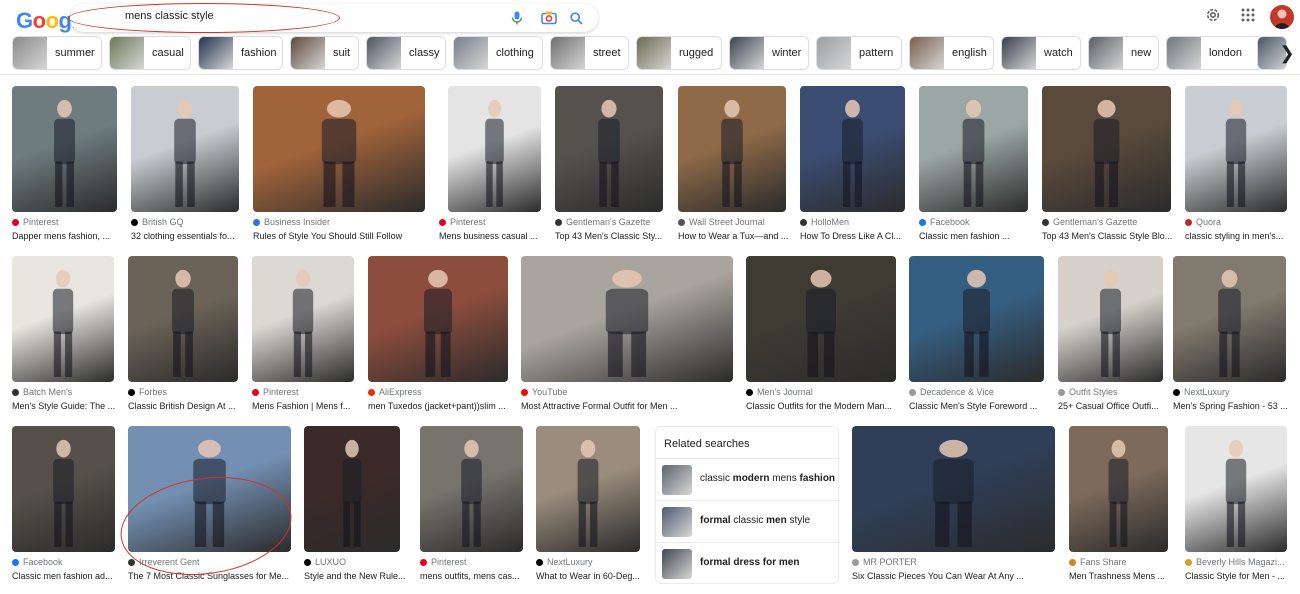  I want to click on result-source: Outfit Styles, so click(1088, 392).